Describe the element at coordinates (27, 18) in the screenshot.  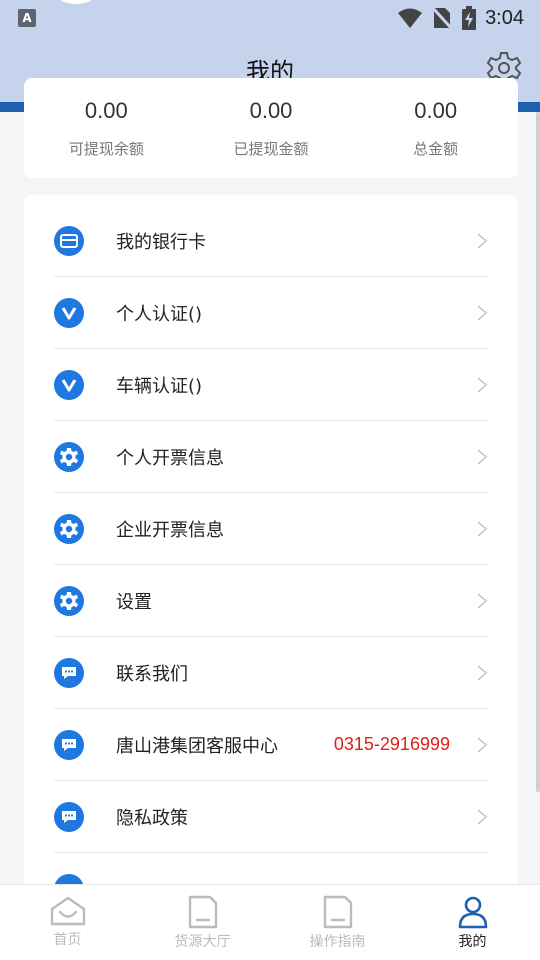
I see `status-indicator-icon: A` at that location.